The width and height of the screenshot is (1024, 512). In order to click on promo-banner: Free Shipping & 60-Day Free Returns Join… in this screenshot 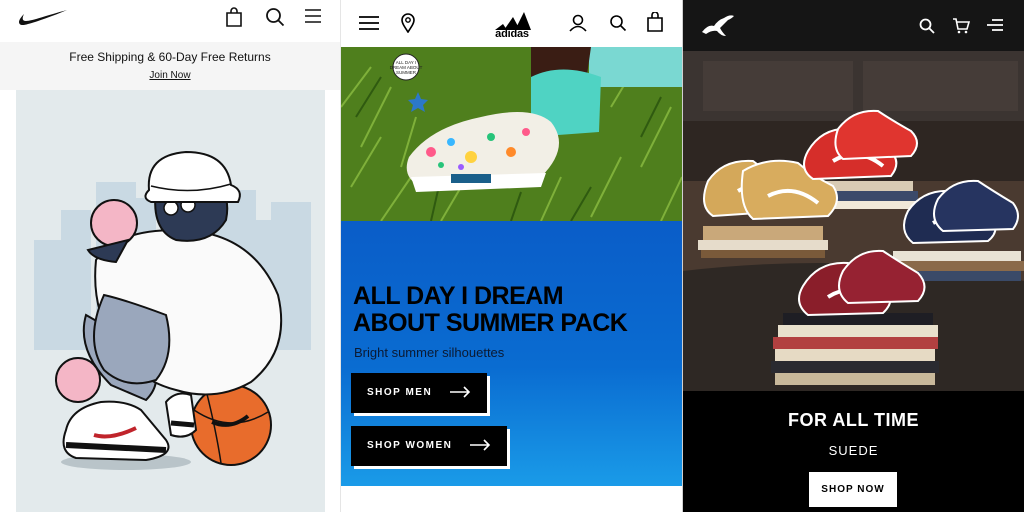, I will do `click(170, 66)`.